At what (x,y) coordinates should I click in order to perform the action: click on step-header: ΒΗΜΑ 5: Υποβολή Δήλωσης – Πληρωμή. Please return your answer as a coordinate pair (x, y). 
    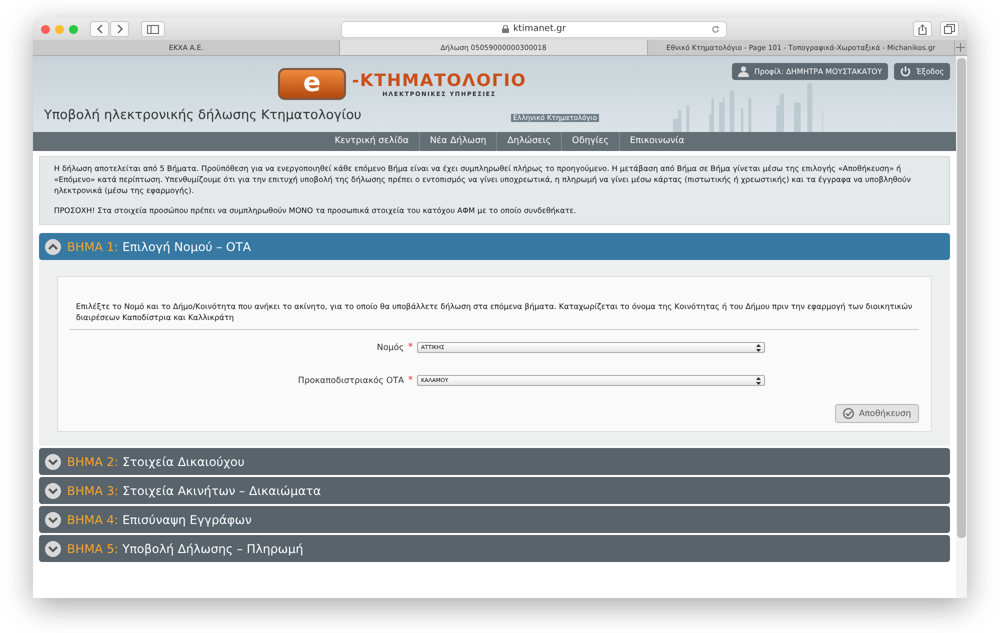
    Looking at the image, I should click on (494, 548).